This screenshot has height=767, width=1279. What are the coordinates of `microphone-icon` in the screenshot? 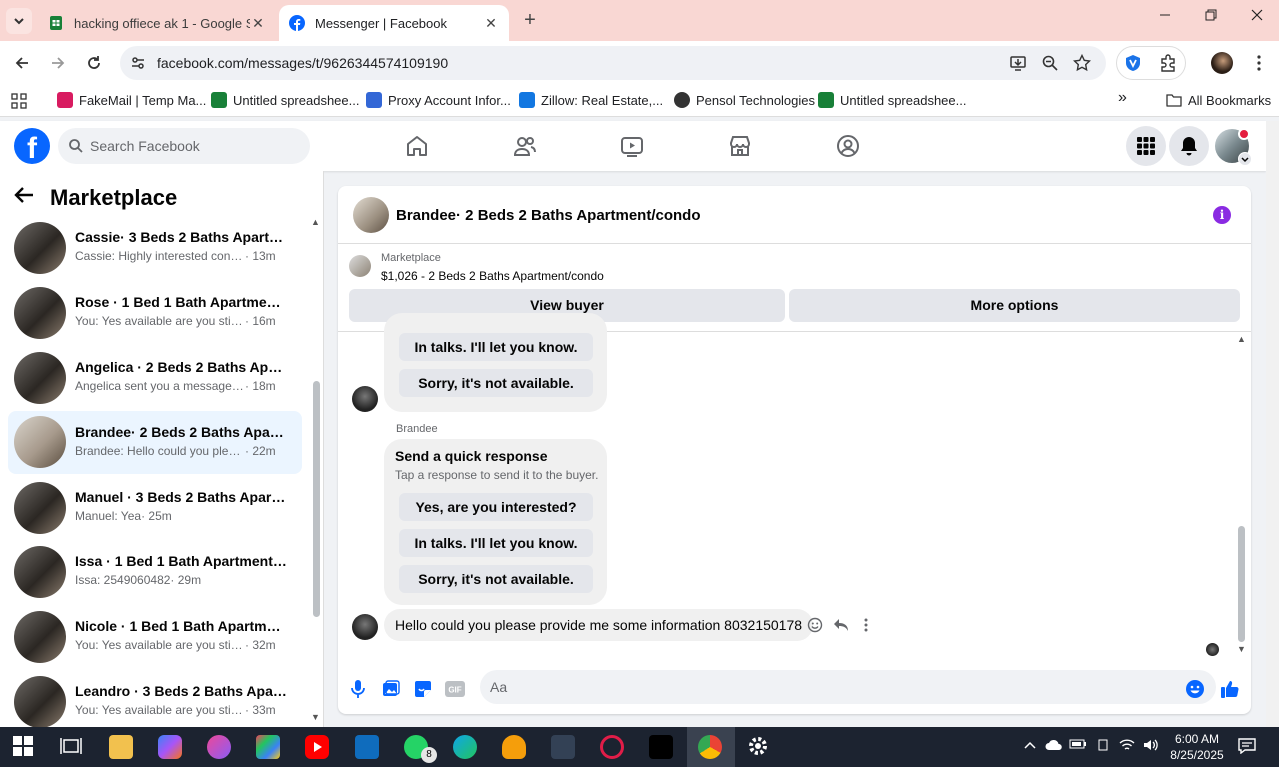 It's located at (358, 689).